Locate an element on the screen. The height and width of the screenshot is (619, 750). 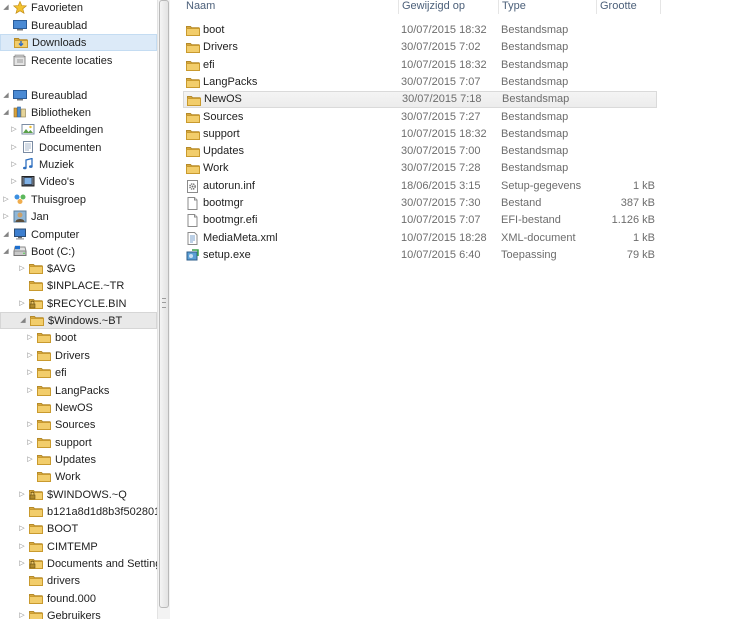
file-row: boot 10/07/2015 18:32 Bestandsmap is located at coordinates (420, 30).